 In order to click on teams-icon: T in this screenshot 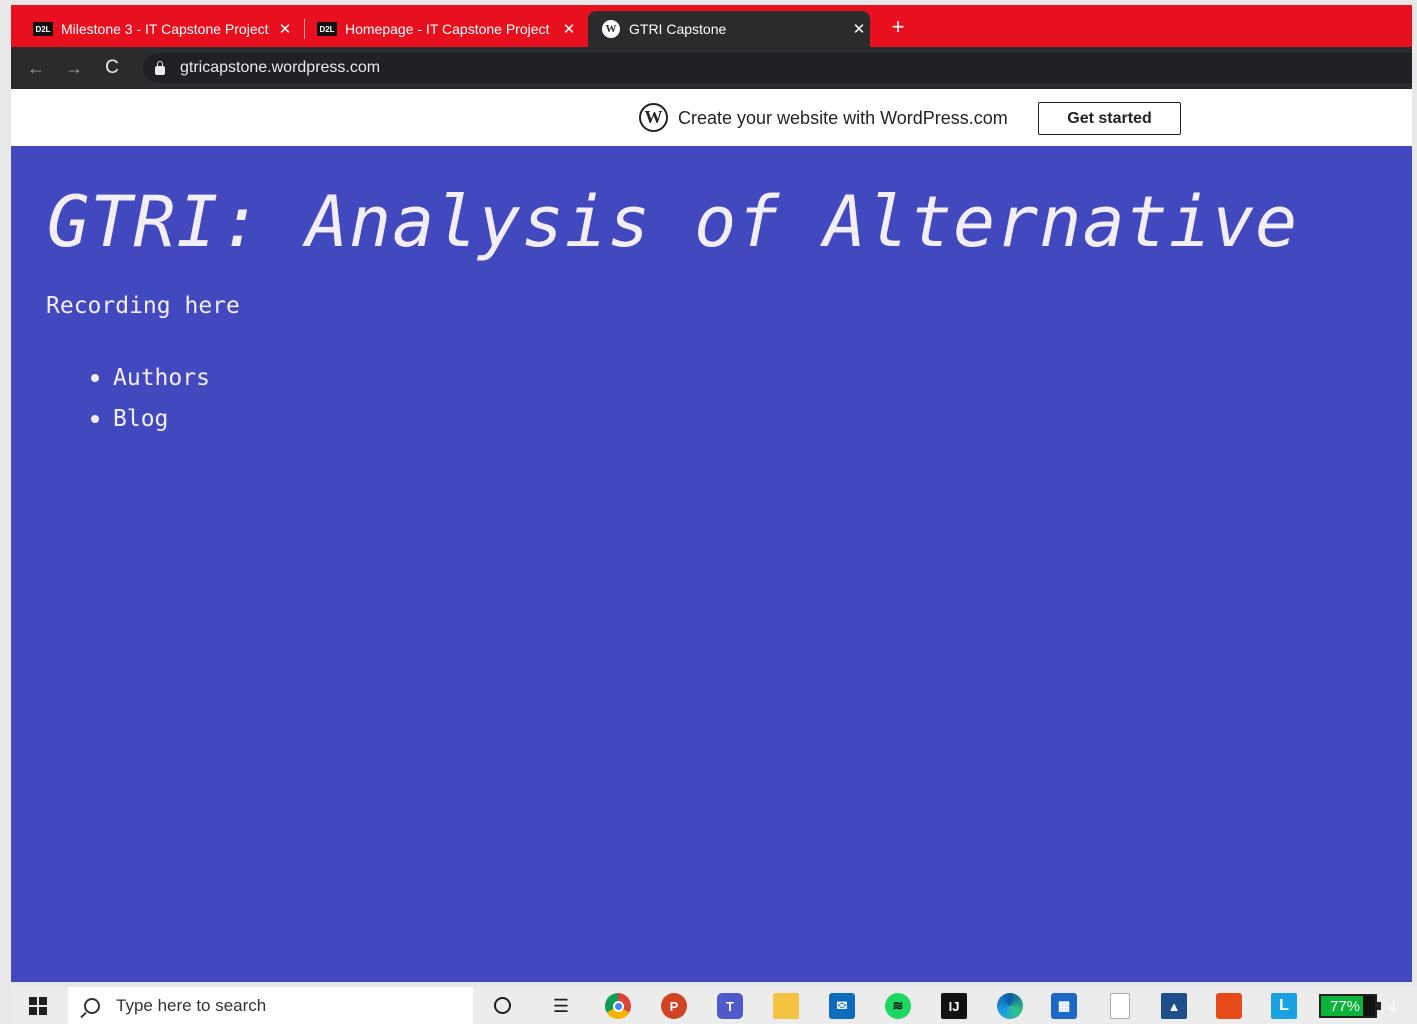, I will do `click(730, 1006)`.